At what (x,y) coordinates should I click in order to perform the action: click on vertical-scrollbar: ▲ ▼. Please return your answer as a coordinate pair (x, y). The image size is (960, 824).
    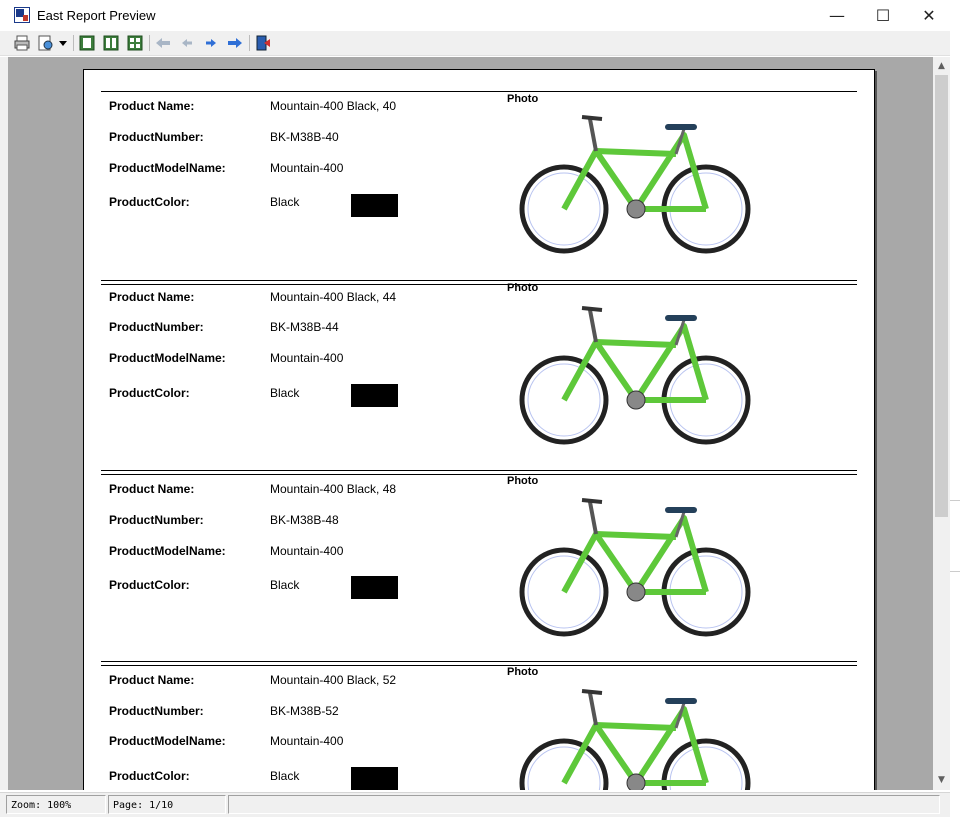
    Looking at the image, I should click on (941, 423).